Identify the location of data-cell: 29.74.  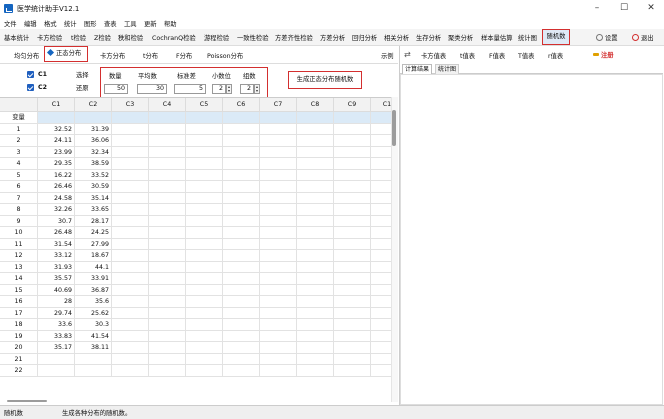
(56, 313).